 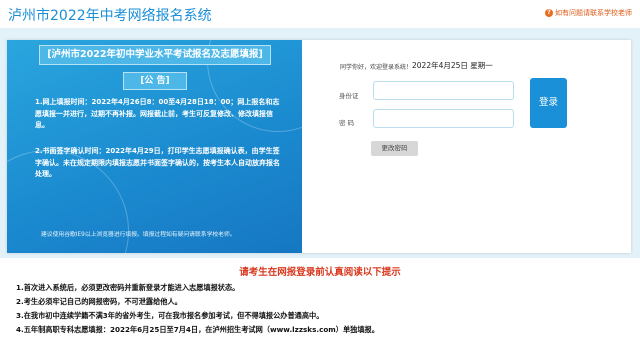 What do you see at coordinates (443, 90) in the screenshot?
I see `id-input` at bounding box center [443, 90].